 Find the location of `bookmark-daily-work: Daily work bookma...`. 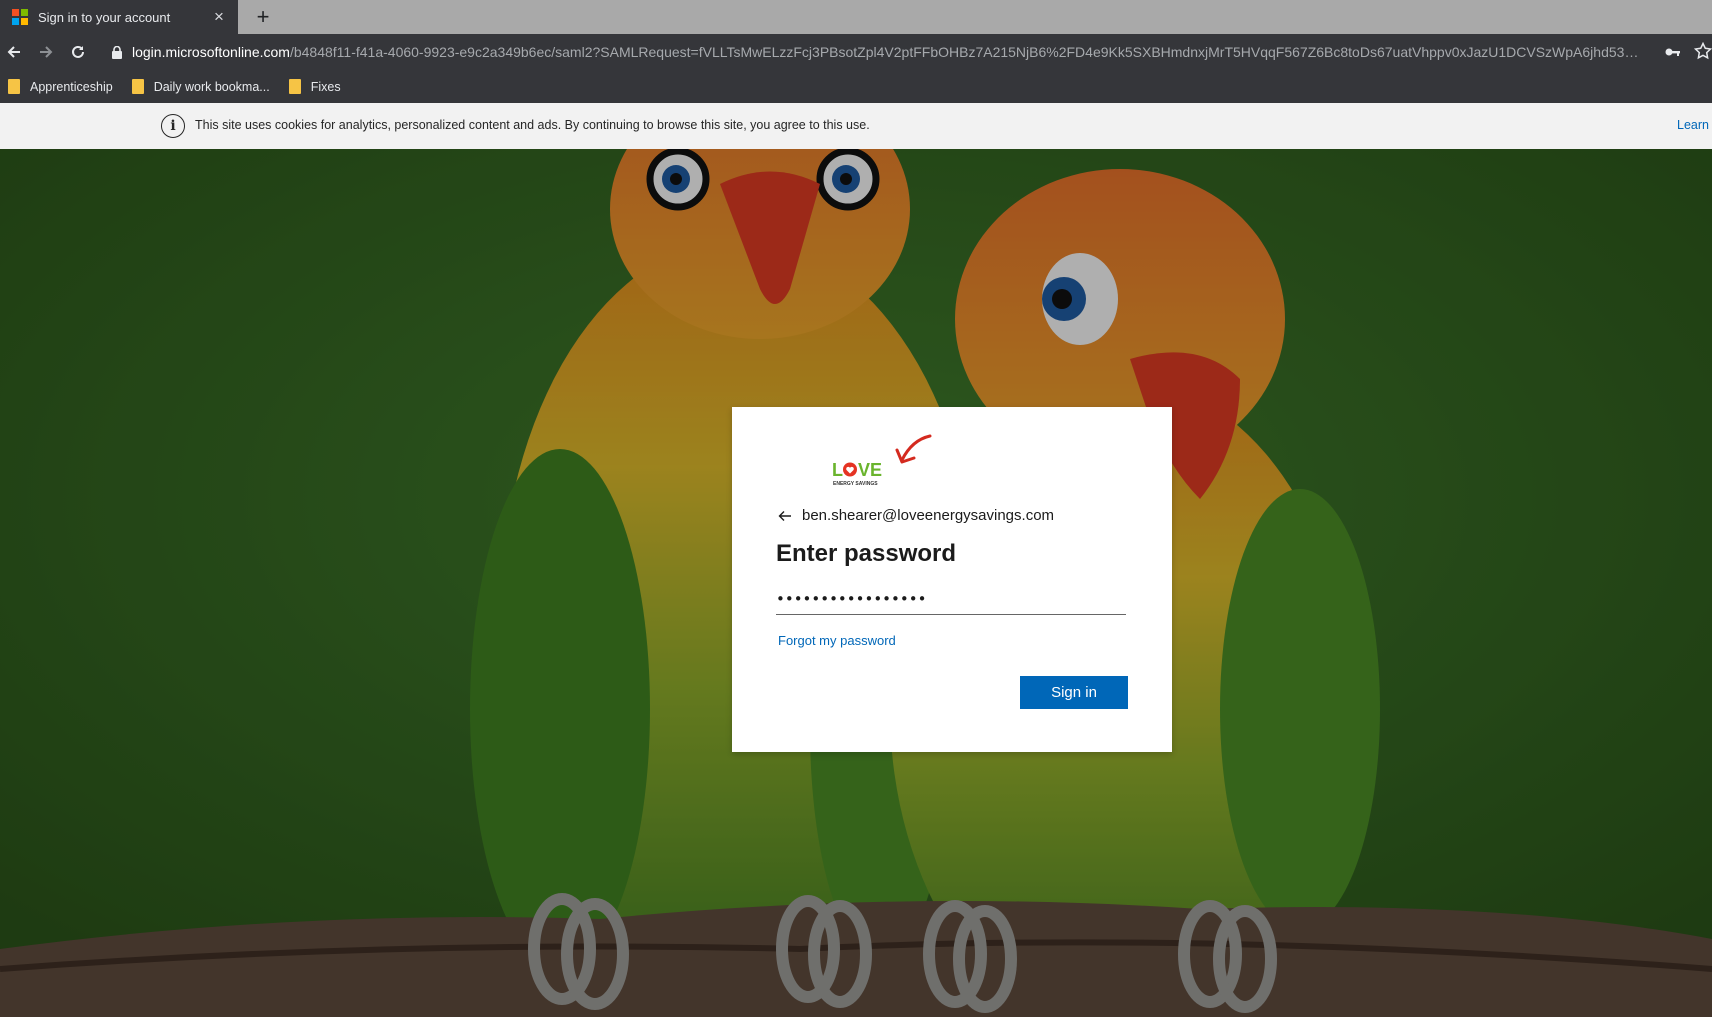

bookmark-daily-work: Daily work bookma... is located at coordinates (200, 86).